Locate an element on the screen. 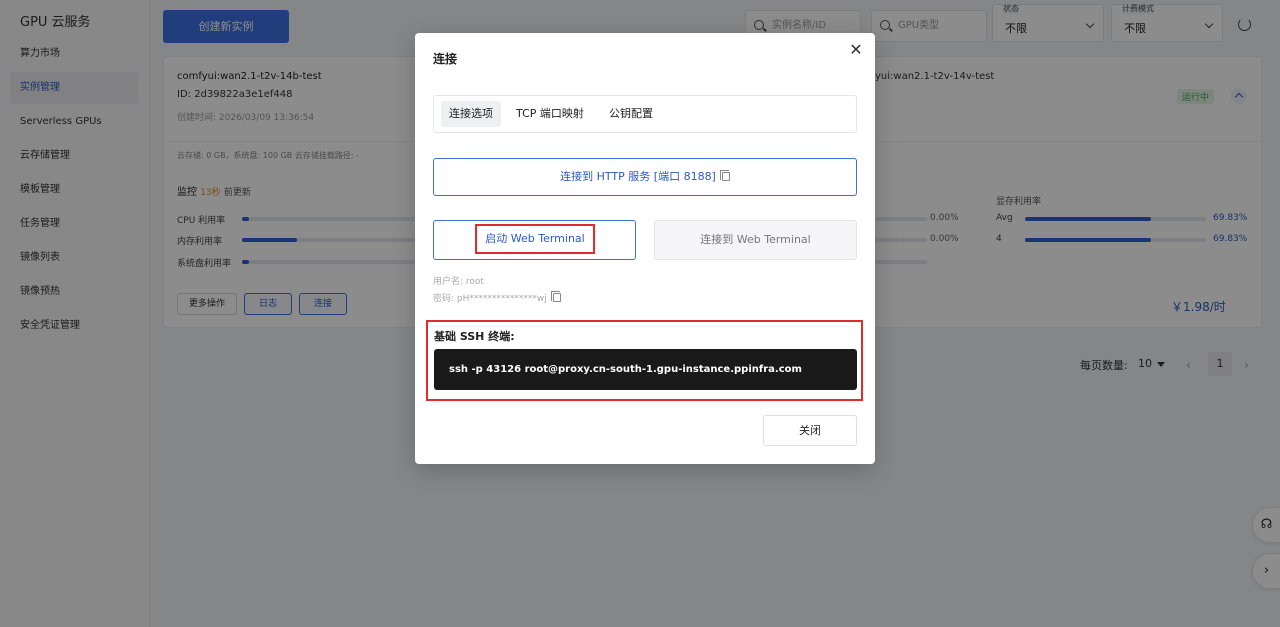 This screenshot has height=627, width=1280. connect-http-label: 连接到 HTTP 服务 [端口 8188] is located at coordinates (638, 176).